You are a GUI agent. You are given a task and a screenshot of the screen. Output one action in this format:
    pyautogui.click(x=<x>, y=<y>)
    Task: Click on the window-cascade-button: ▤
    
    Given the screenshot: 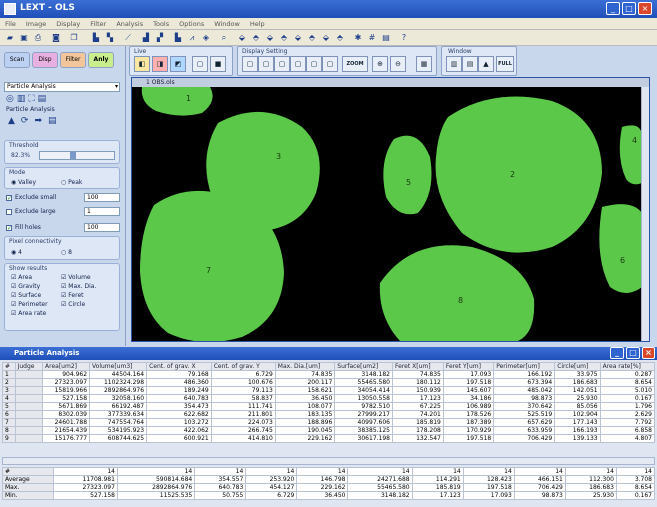 What is the action you would take?
    pyautogui.click(x=470, y=64)
    